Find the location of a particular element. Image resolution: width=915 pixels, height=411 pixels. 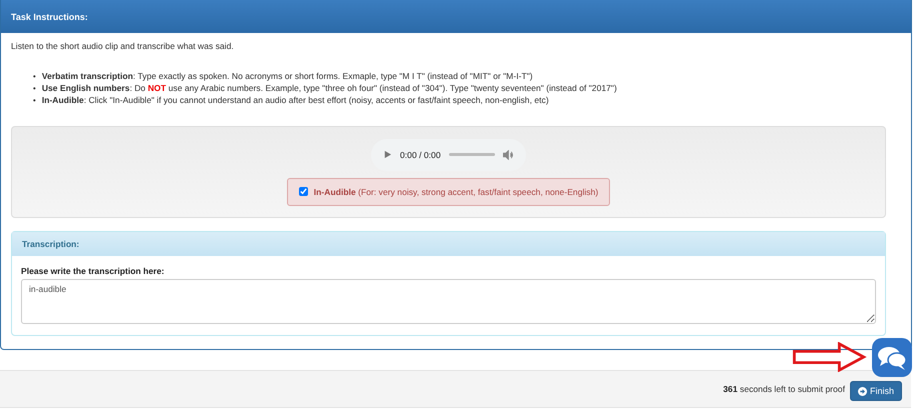

volume-icon is located at coordinates (508, 155).